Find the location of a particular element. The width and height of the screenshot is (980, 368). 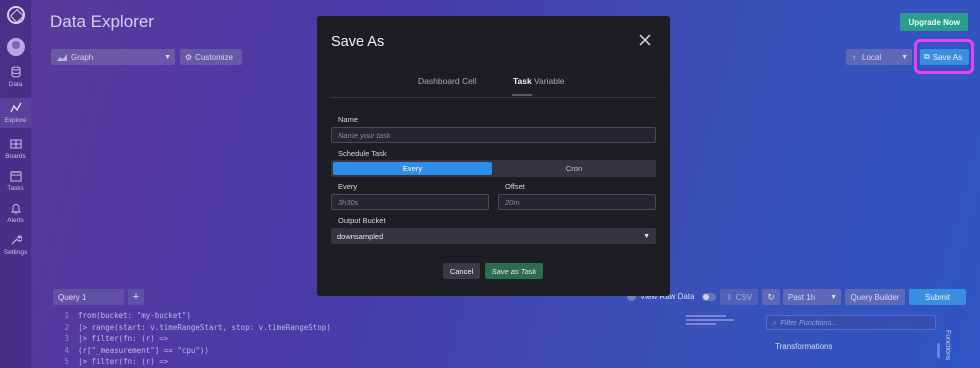

toggle-switch is located at coordinates (708, 296).